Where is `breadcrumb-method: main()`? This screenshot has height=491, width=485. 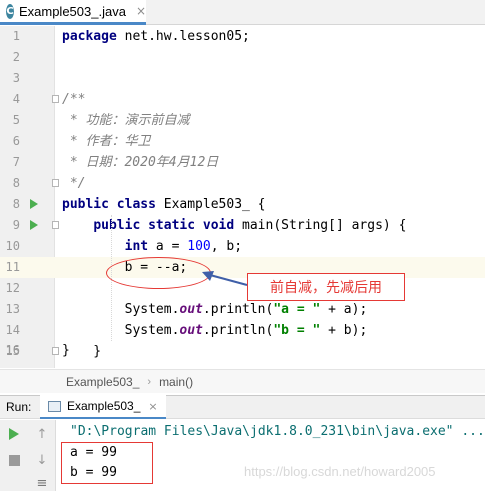 breadcrumb-method: main() is located at coordinates (176, 382).